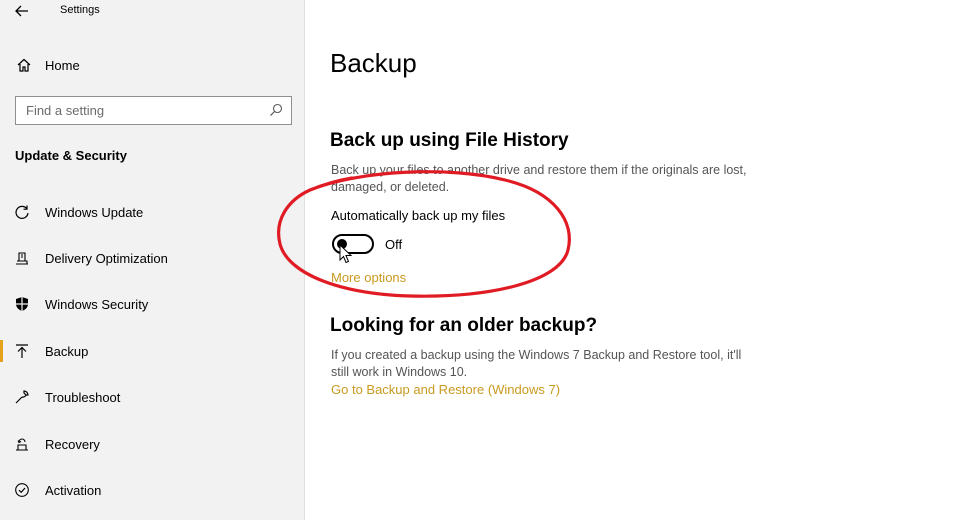  What do you see at coordinates (22, 444) in the screenshot?
I see `recovery-icon` at bounding box center [22, 444].